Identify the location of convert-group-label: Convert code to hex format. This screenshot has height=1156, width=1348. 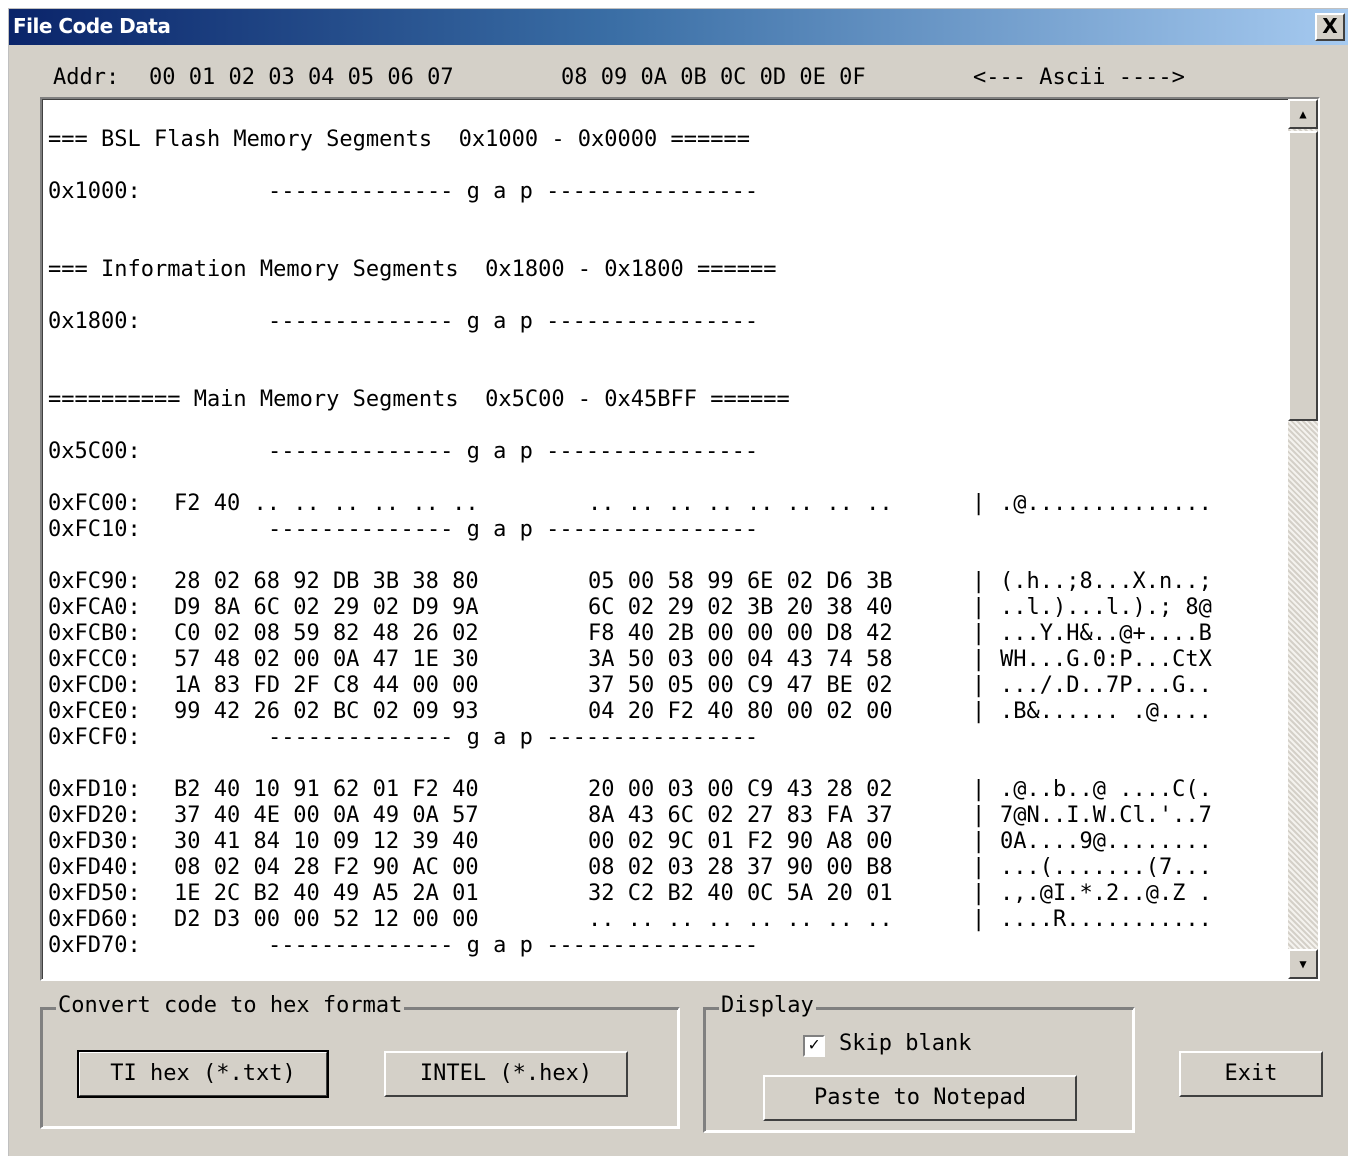
(230, 1005).